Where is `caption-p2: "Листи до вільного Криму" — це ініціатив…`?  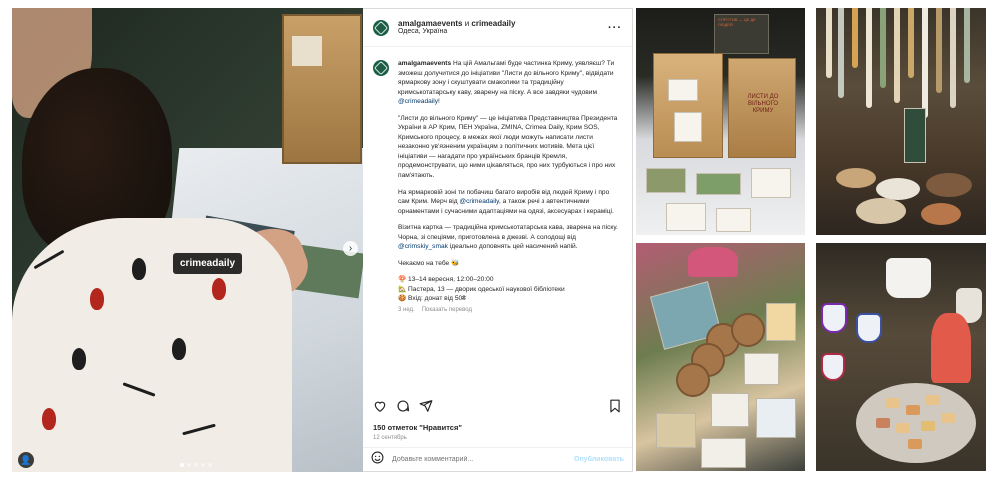 caption-p2: "Листи до вільного Криму" — це ініціатив… is located at coordinates (508, 147).